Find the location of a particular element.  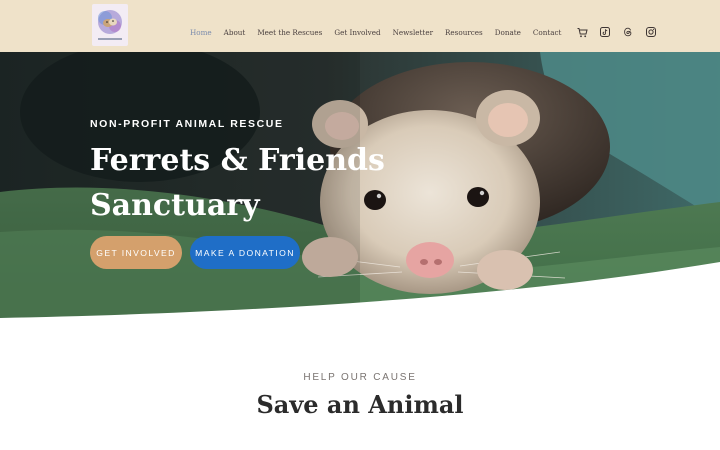

hero-title: Ferrets & Friends Sanctuary is located at coordinates (237, 183).